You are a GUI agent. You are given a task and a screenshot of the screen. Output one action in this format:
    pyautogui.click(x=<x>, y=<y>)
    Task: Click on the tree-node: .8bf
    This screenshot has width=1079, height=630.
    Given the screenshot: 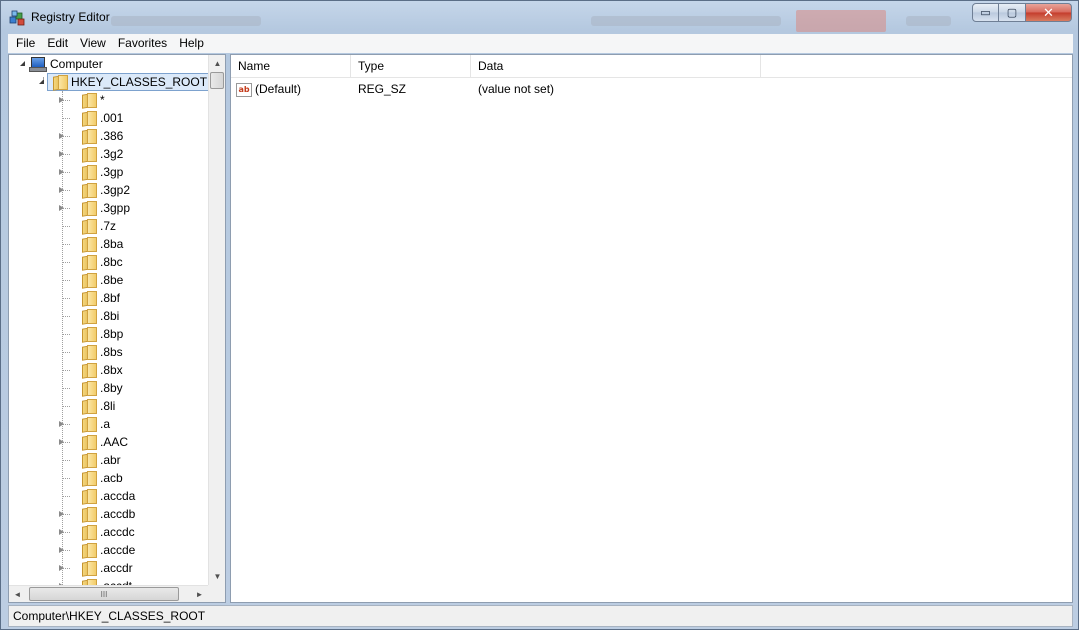 What is the action you would take?
    pyautogui.click(x=88, y=298)
    